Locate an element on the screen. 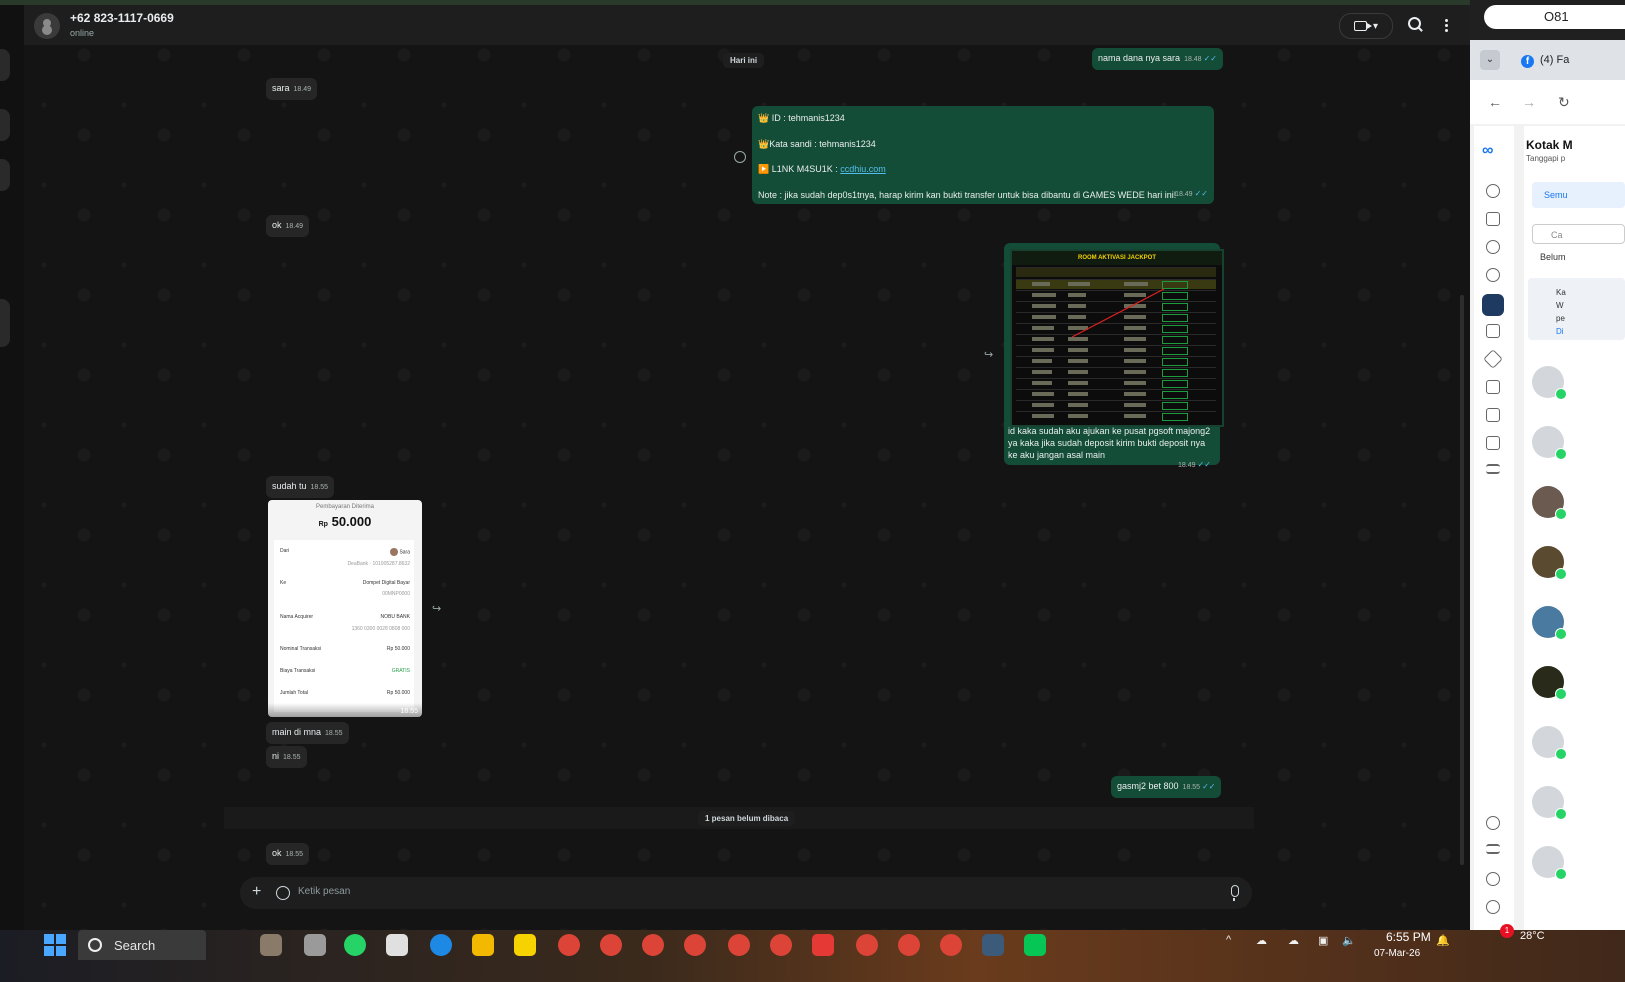 The image size is (1625, 982). taskbar-search: Search is located at coordinates (142, 945).